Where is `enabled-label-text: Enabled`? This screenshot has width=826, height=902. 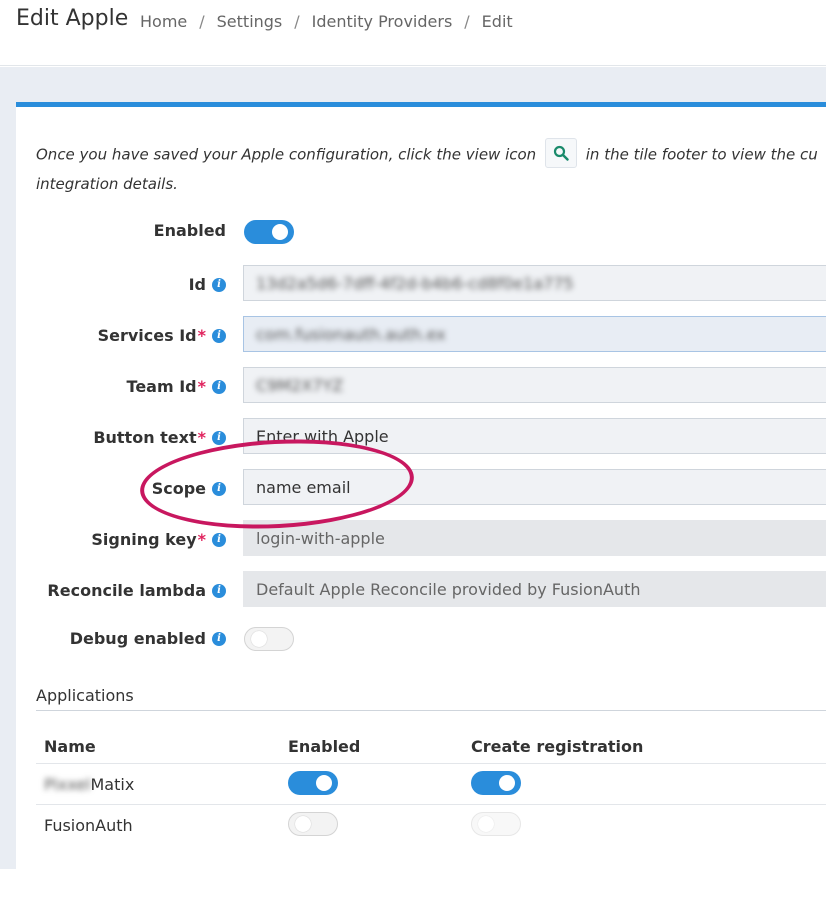 enabled-label-text: Enabled is located at coordinates (189, 230).